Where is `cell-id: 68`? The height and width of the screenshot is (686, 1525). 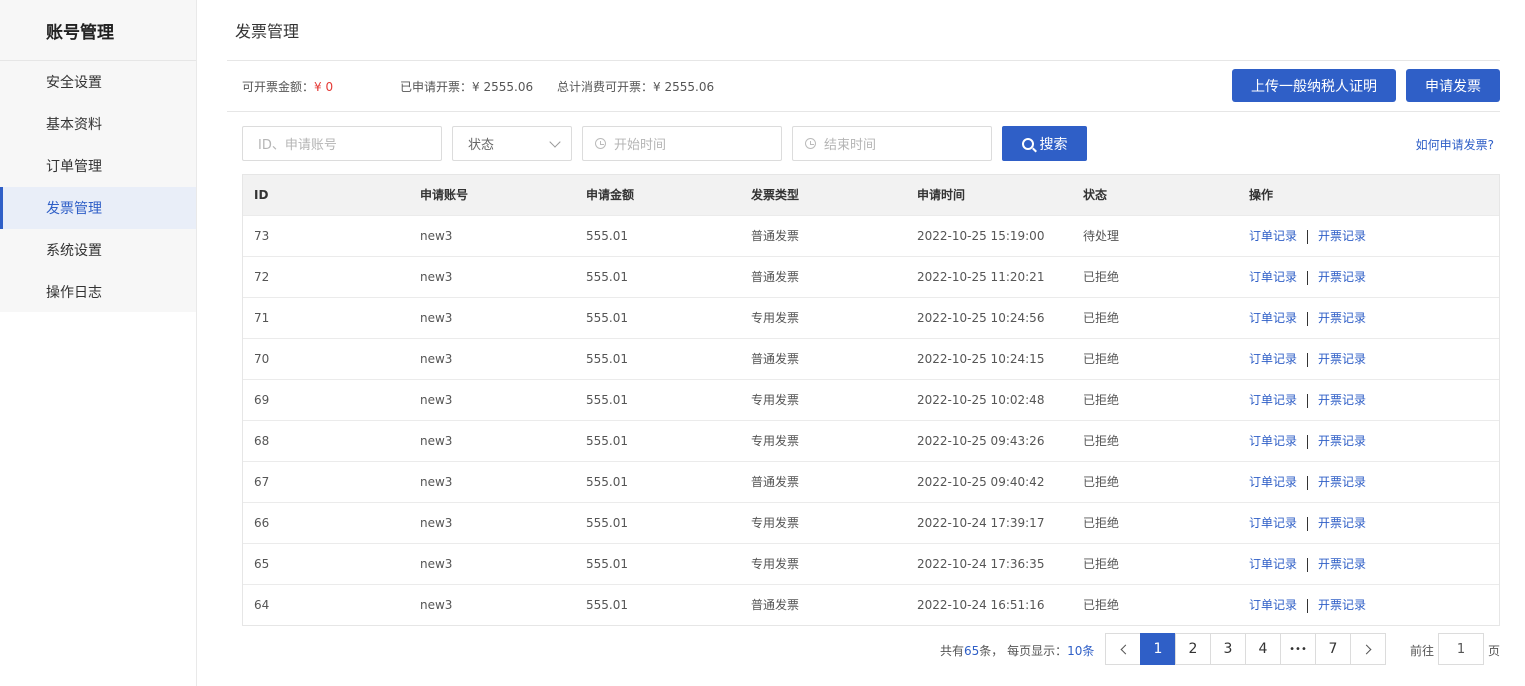
cell-id: 68 is located at coordinates (262, 440).